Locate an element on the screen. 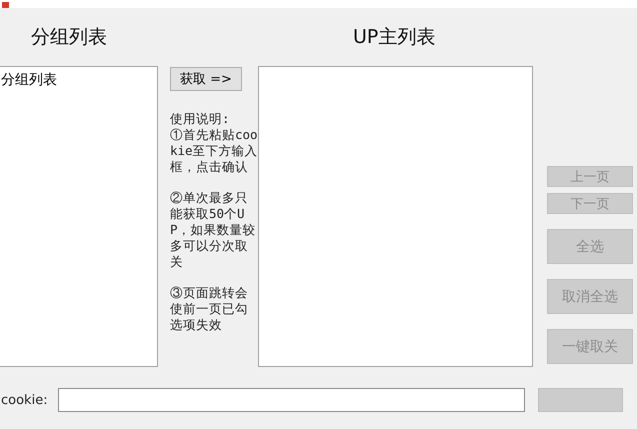 The image size is (637, 429). panel-heading: UP主列表 is located at coordinates (394, 37).